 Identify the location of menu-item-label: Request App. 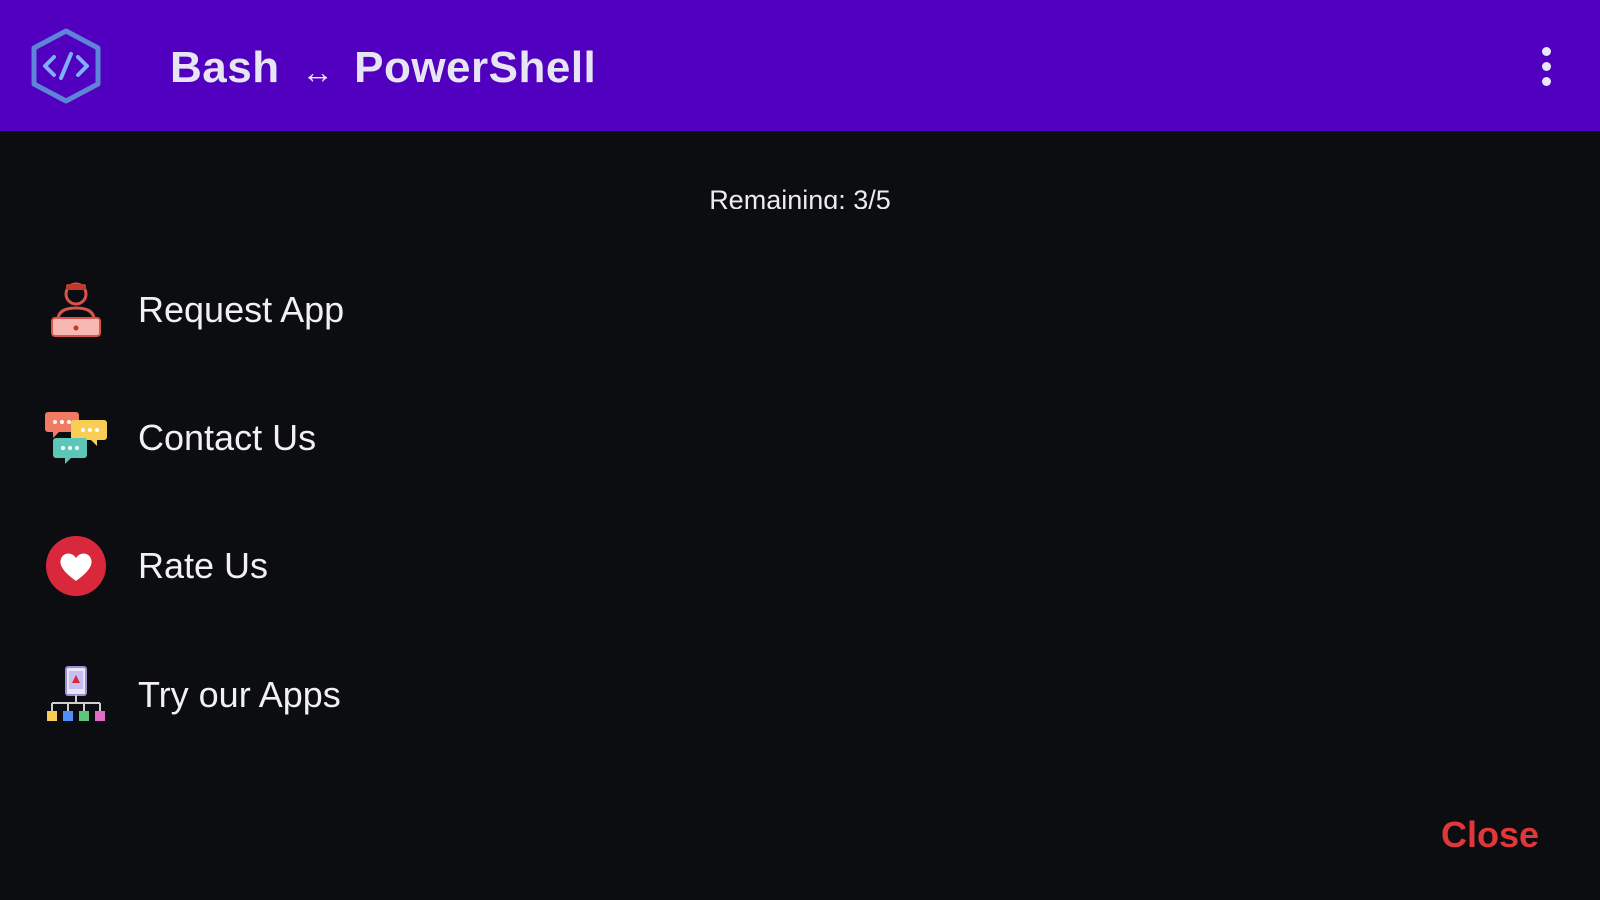
(241, 309).